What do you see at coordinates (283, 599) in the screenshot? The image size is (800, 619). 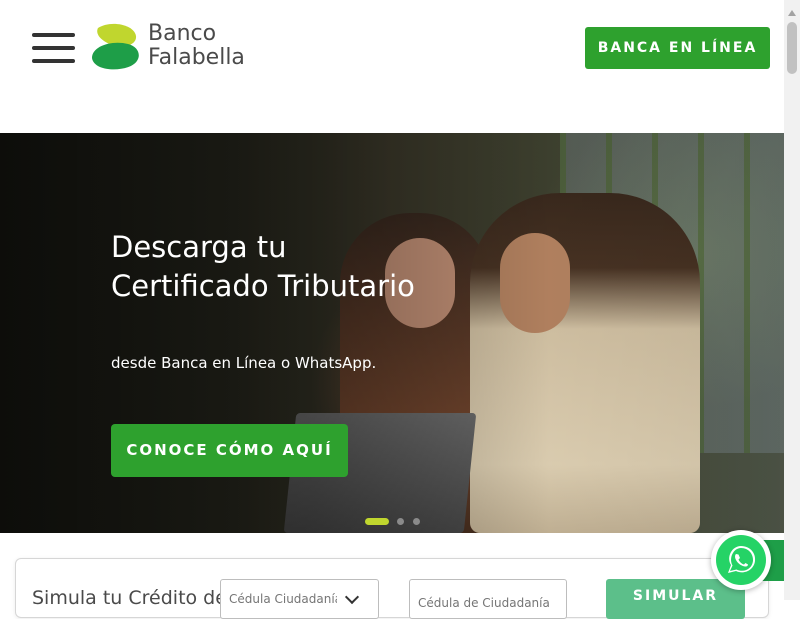 I see `document-type-value: Cédula Ciudadanía` at bounding box center [283, 599].